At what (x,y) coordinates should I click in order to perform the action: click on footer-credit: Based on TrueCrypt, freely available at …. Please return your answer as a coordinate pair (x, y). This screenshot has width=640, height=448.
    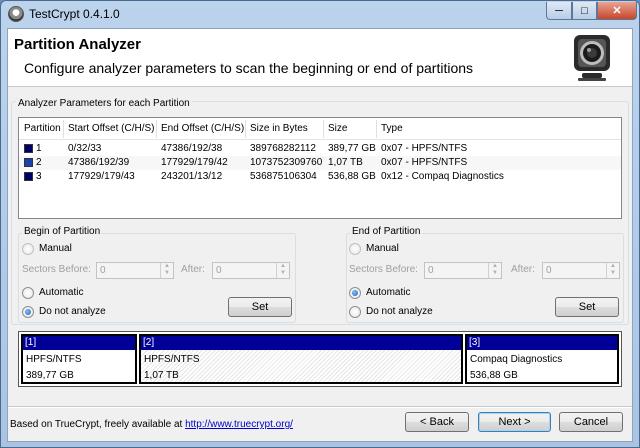
    Looking at the image, I should click on (151, 424).